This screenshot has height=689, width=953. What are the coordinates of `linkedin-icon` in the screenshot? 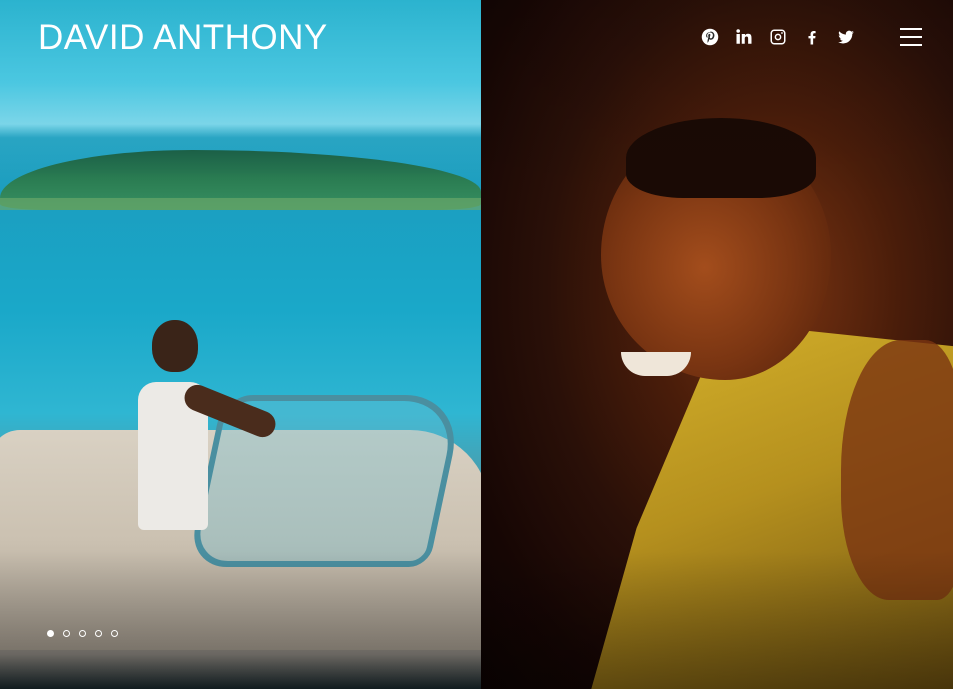 It's located at (744, 36).